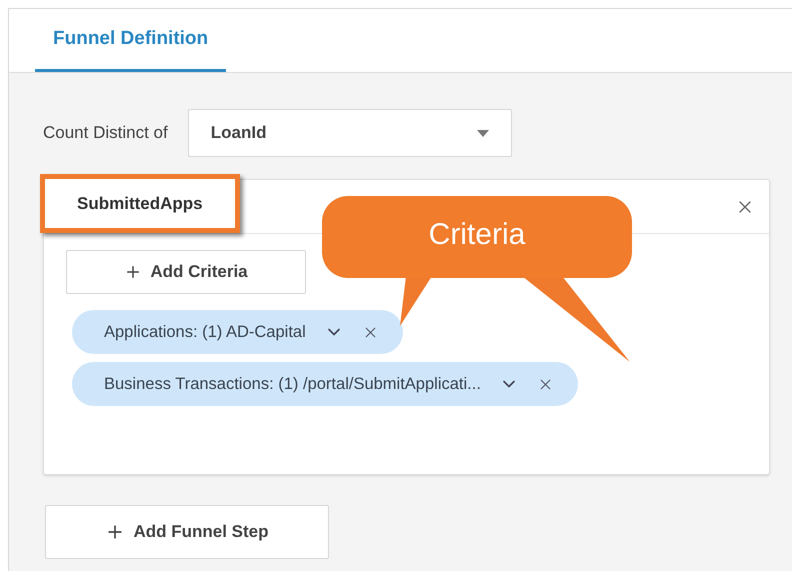 This screenshot has width=792, height=571. What do you see at coordinates (187, 532) in the screenshot?
I see `add-funnel-step-button: Add Funnel Step` at bounding box center [187, 532].